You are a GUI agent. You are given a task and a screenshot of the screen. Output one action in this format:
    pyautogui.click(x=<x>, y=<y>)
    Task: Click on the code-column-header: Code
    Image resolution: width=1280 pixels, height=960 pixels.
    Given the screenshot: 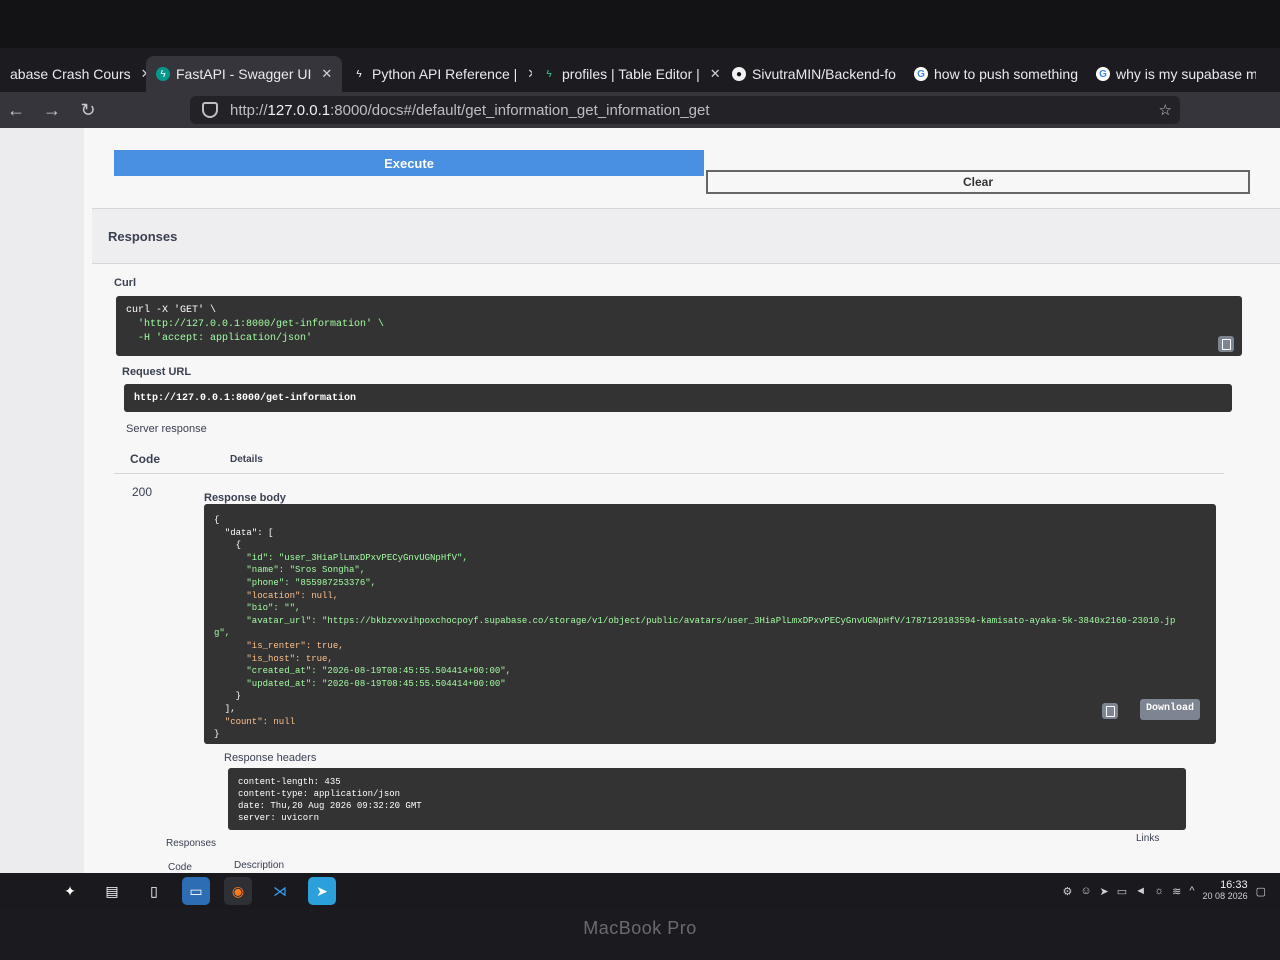 What is the action you would take?
    pyautogui.click(x=145, y=459)
    